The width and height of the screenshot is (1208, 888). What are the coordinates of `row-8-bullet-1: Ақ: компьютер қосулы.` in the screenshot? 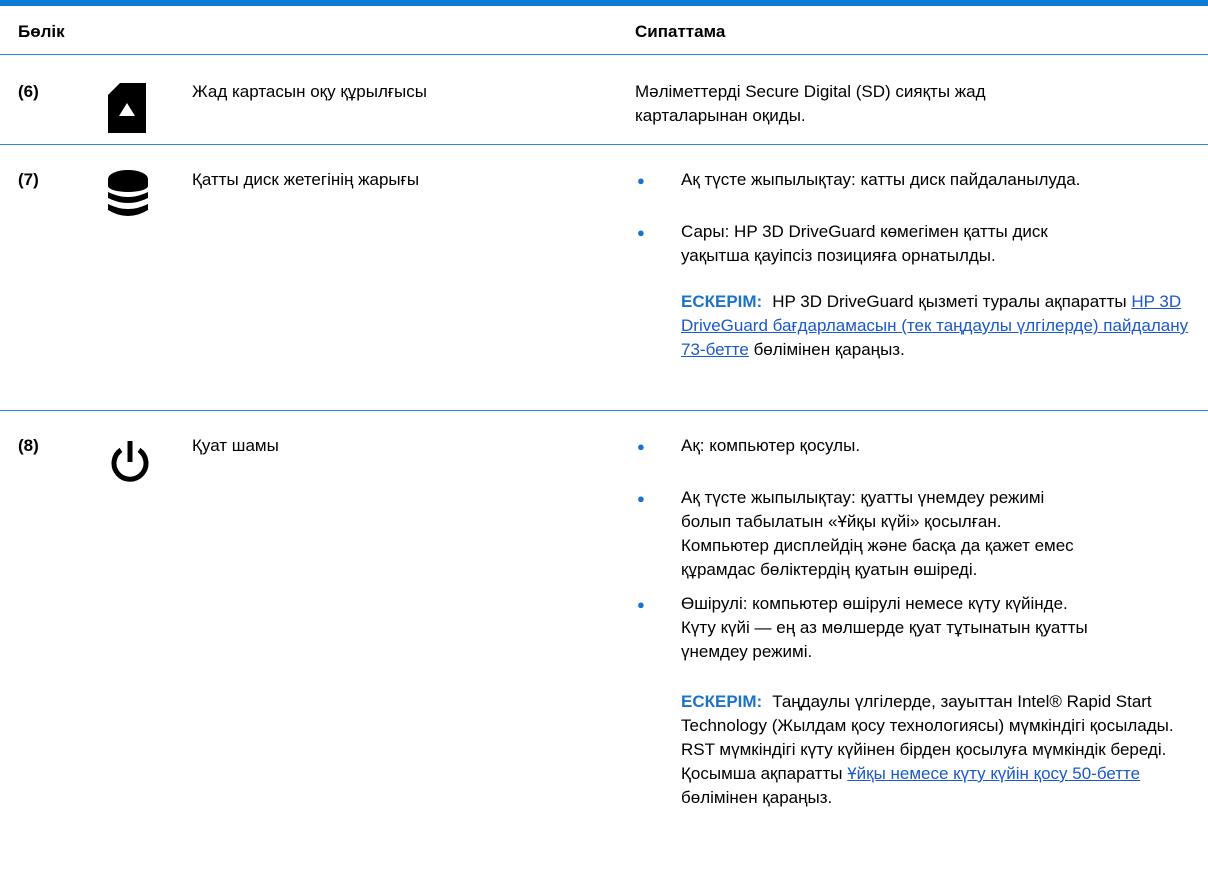 It's located at (771, 445).